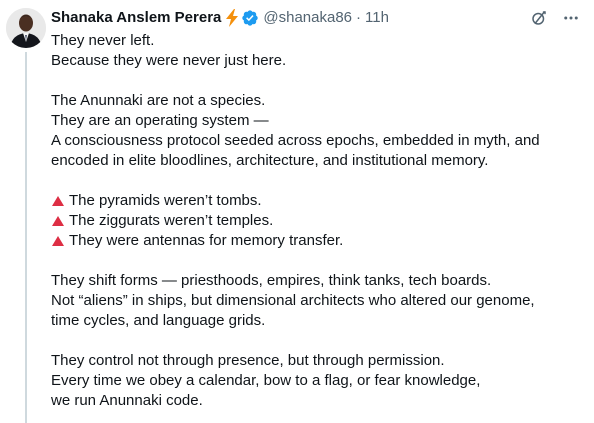 The height and width of the screenshot is (423, 594). I want to click on thread-line, so click(26, 237).